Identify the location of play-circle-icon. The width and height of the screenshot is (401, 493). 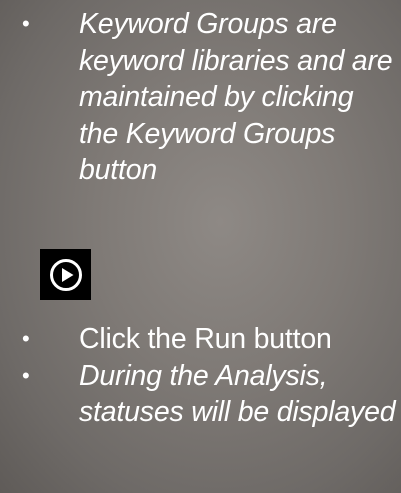
(65, 274).